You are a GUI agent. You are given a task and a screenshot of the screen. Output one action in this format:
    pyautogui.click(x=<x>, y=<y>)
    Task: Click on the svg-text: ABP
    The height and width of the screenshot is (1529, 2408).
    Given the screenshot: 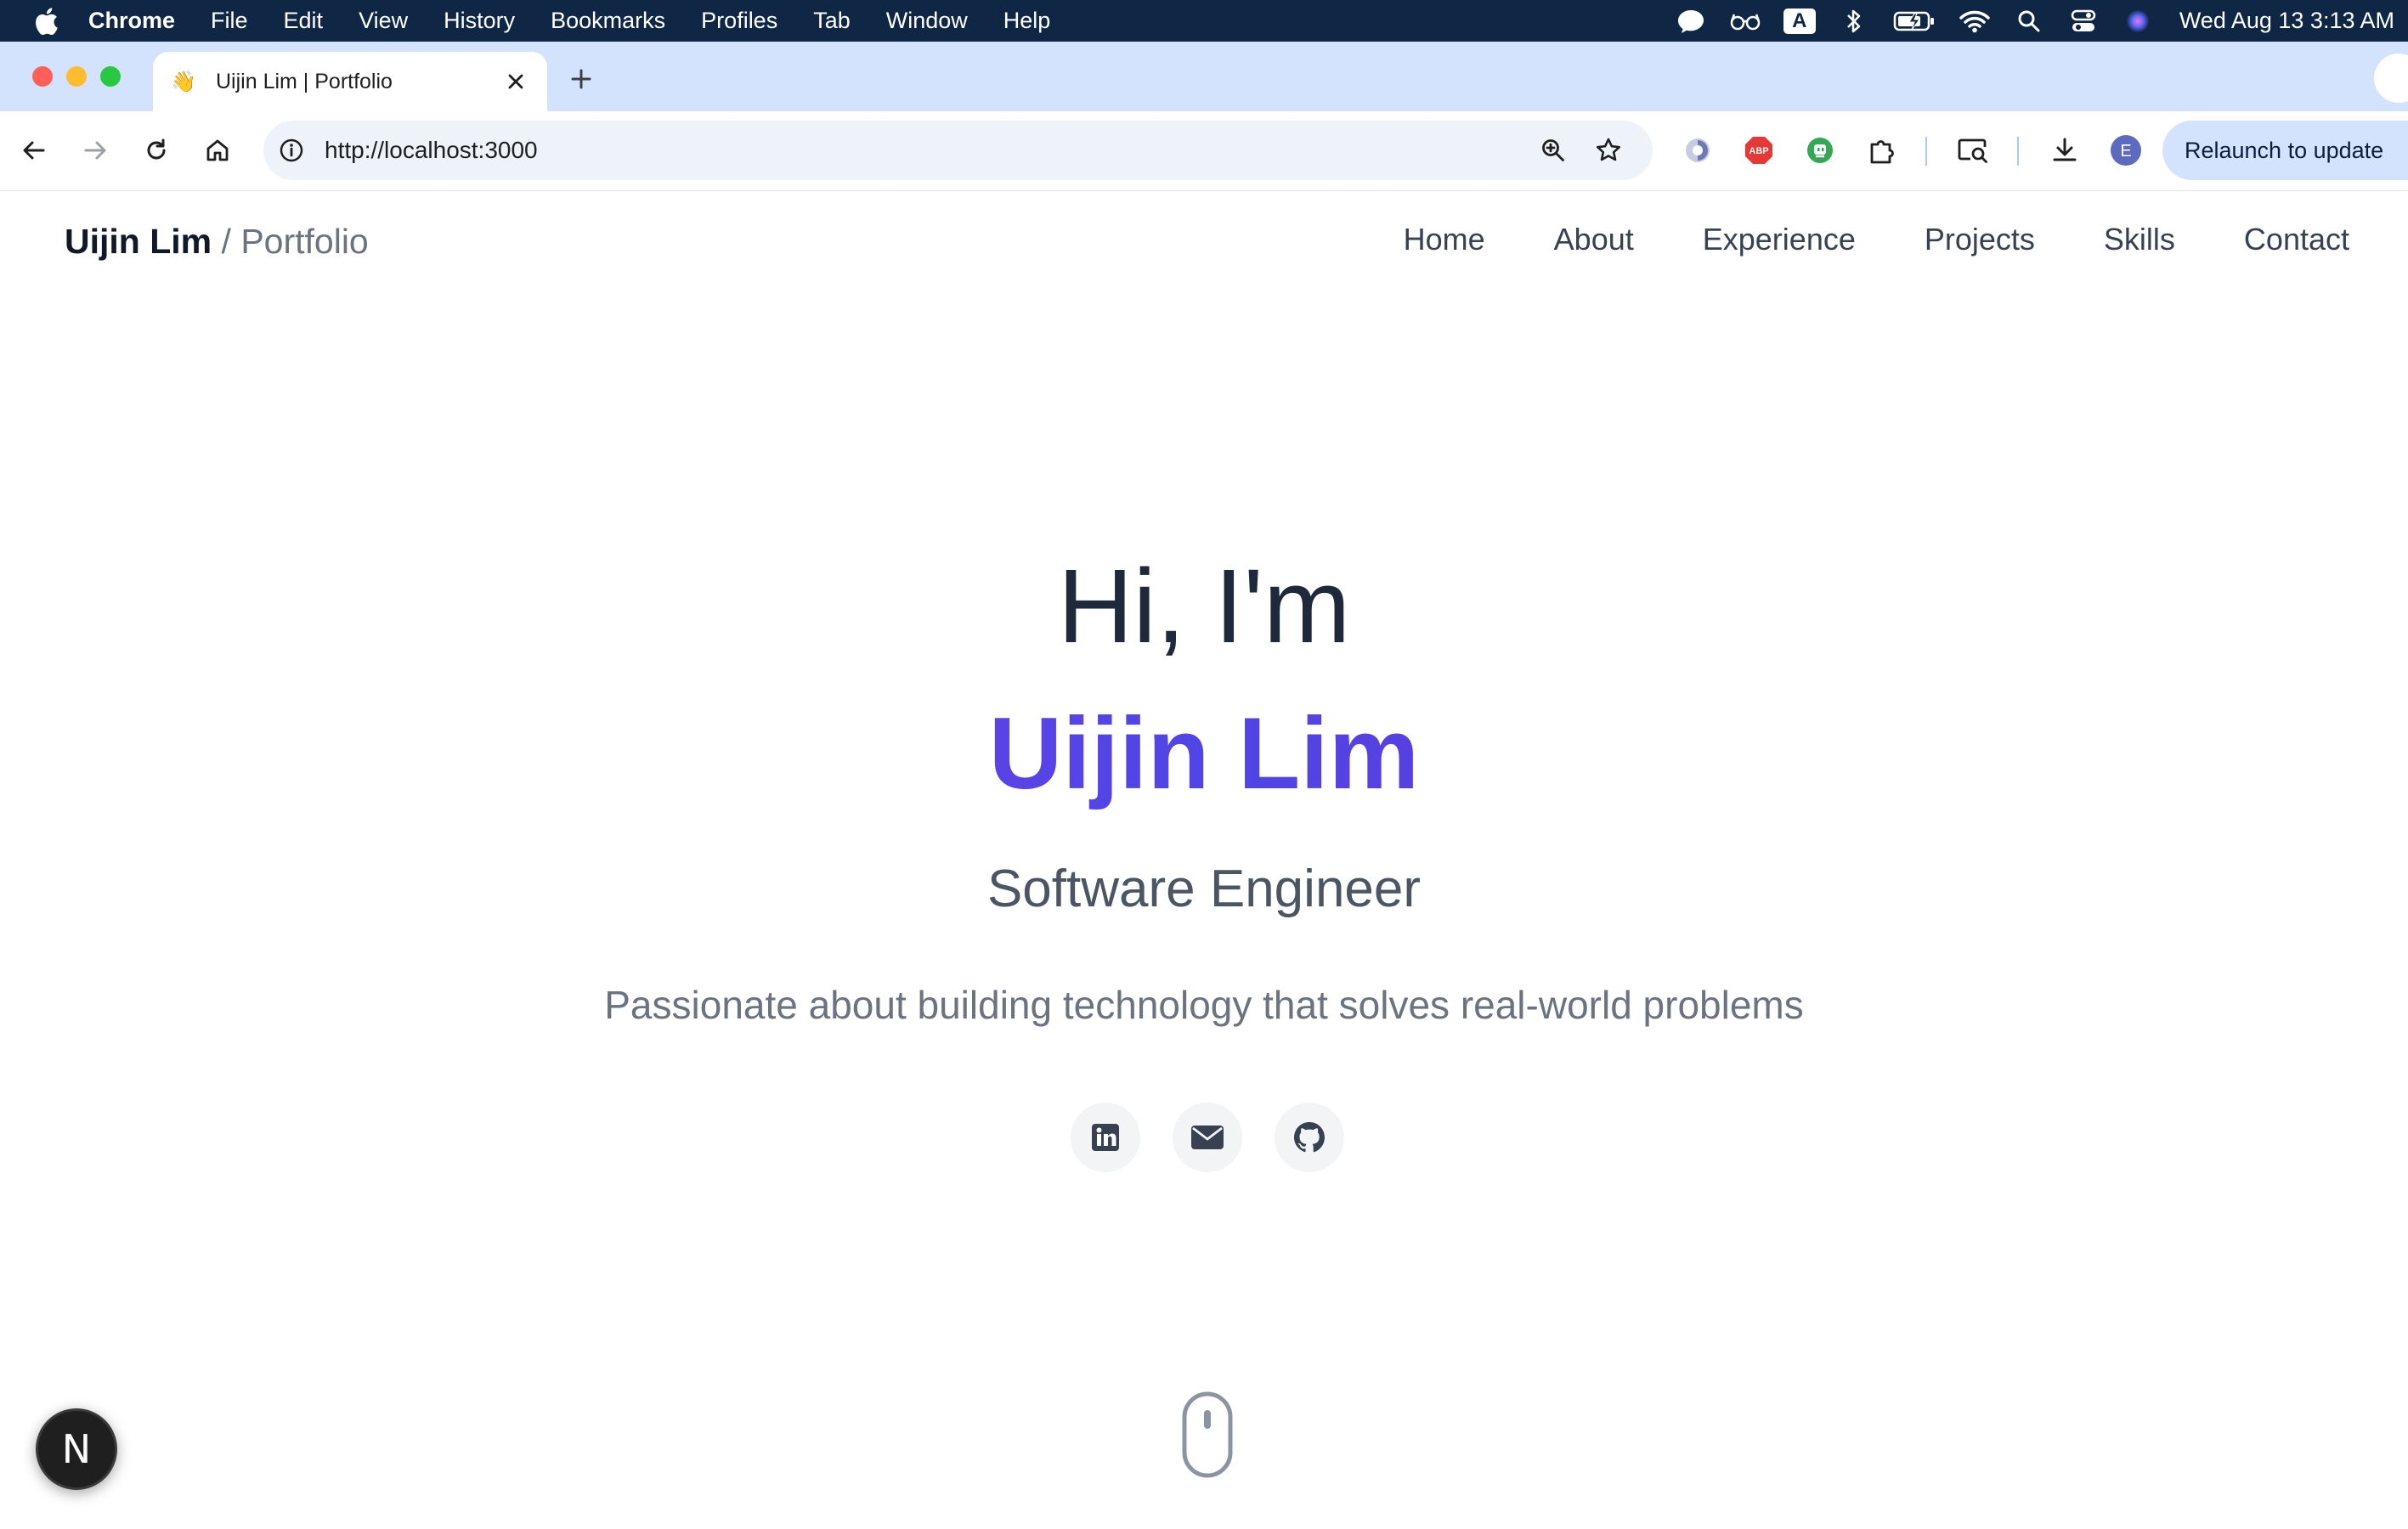 What is the action you would take?
    pyautogui.click(x=1758, y=151)
    